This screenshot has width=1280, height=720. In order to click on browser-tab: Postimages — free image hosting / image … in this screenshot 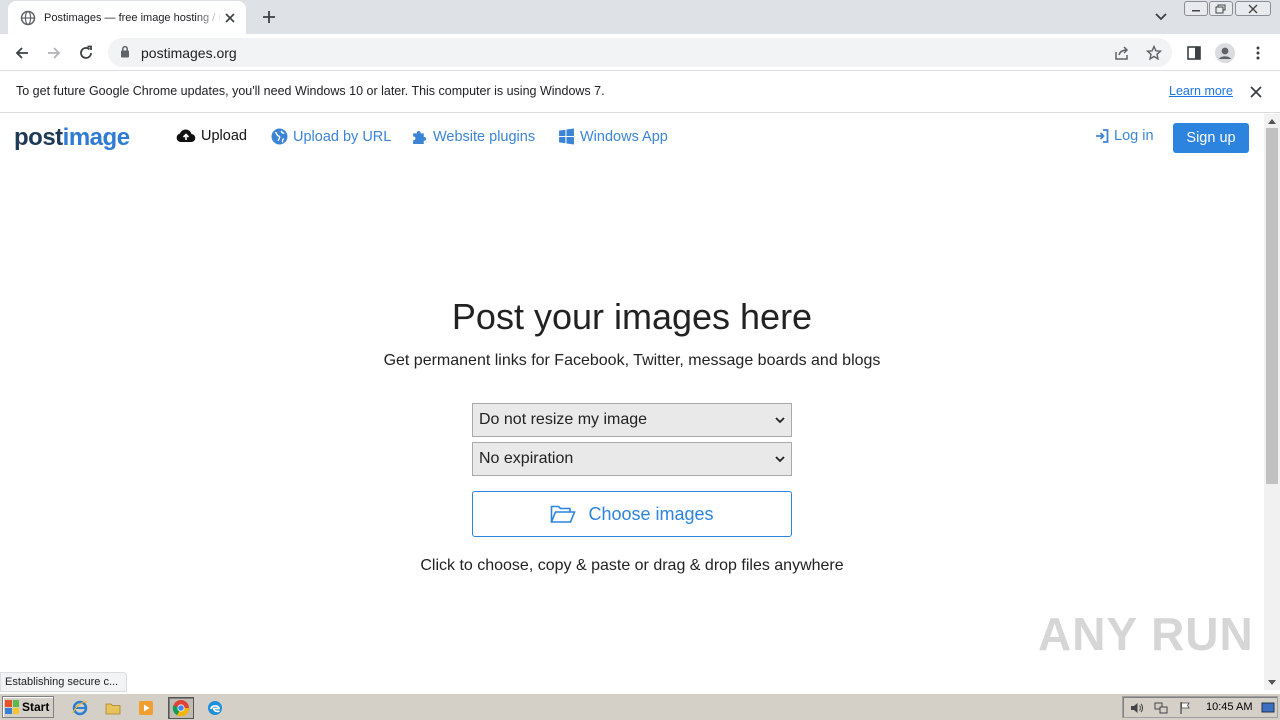, I will do `click(127, 17)`.